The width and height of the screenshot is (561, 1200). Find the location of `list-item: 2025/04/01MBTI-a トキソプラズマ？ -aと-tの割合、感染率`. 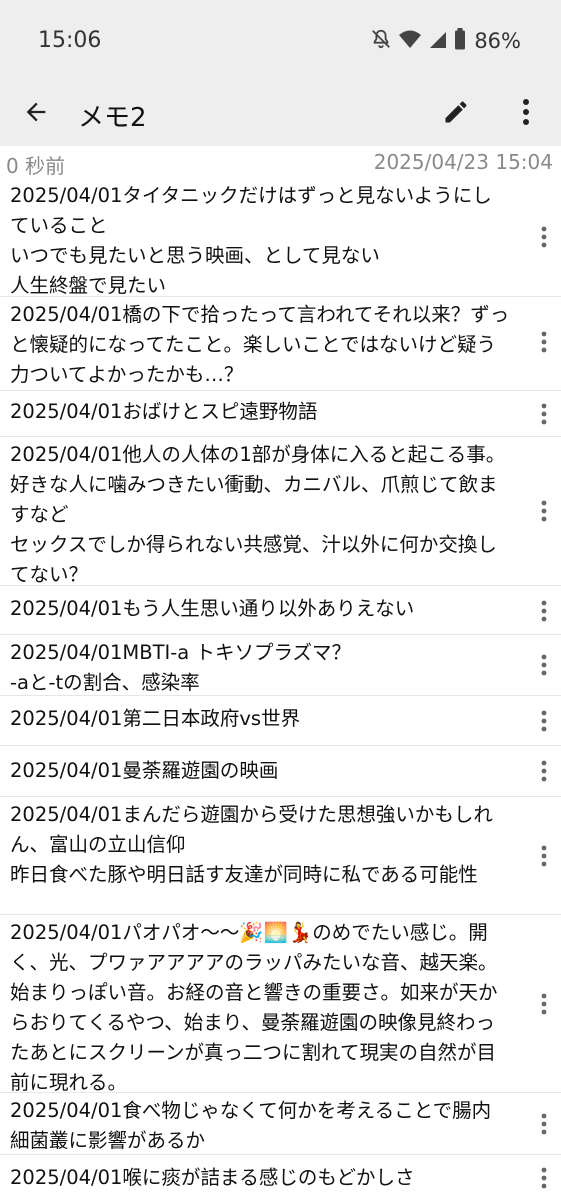

list-item: 2025/04/01MBTI-a トキソプラズマ？ -aと-tの割合、感染率 is located at coordinates (280, 665).